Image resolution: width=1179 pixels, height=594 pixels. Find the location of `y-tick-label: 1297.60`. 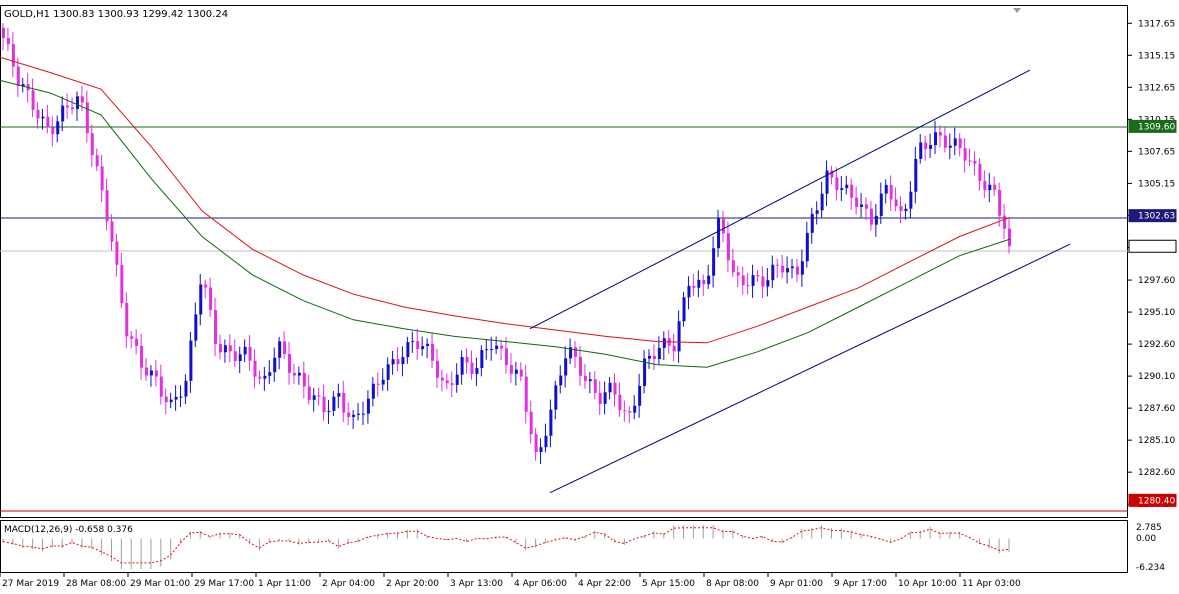

y-tick-label: 1297.60 is located at coordinates (1156, 281).